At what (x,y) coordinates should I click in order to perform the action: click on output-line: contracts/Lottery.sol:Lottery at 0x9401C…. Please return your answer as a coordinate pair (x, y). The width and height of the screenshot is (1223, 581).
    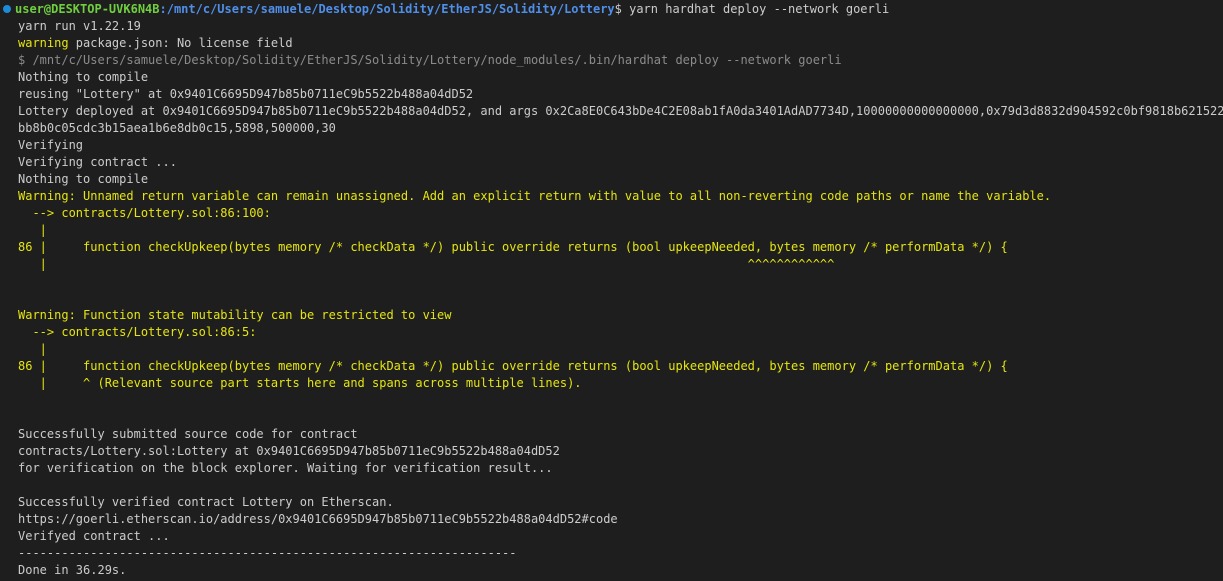
    Looking at the image, I should click on (289, 451).